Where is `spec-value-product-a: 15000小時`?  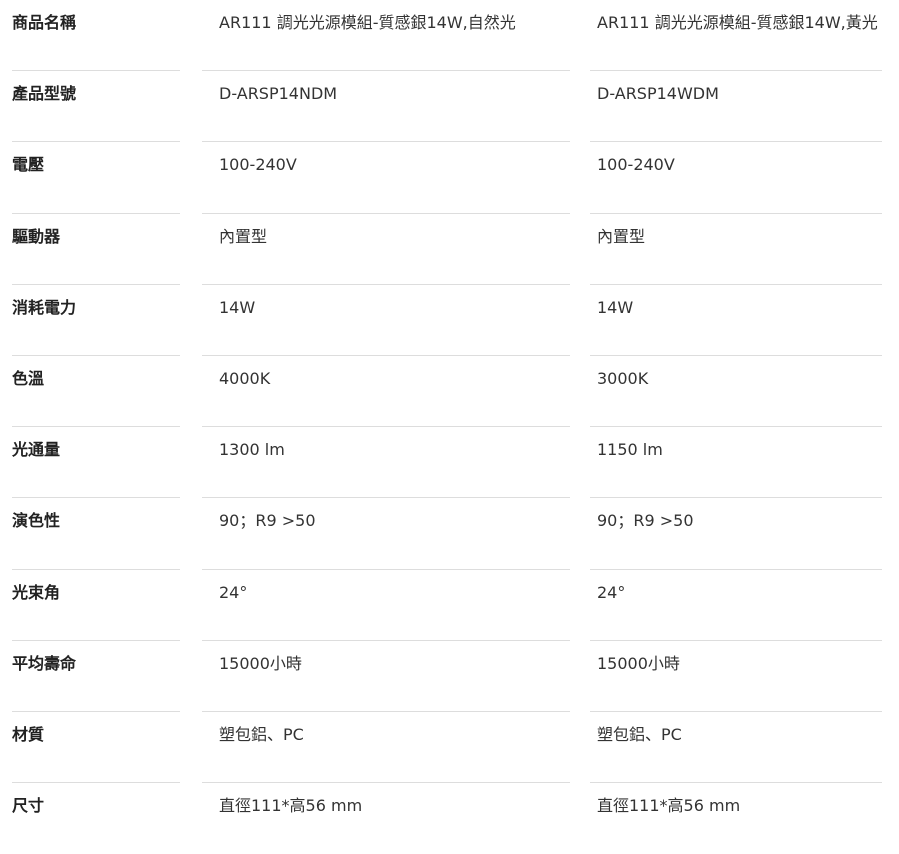 spec-value-product-a: 15000小時 is located at coordinates (386, 676).